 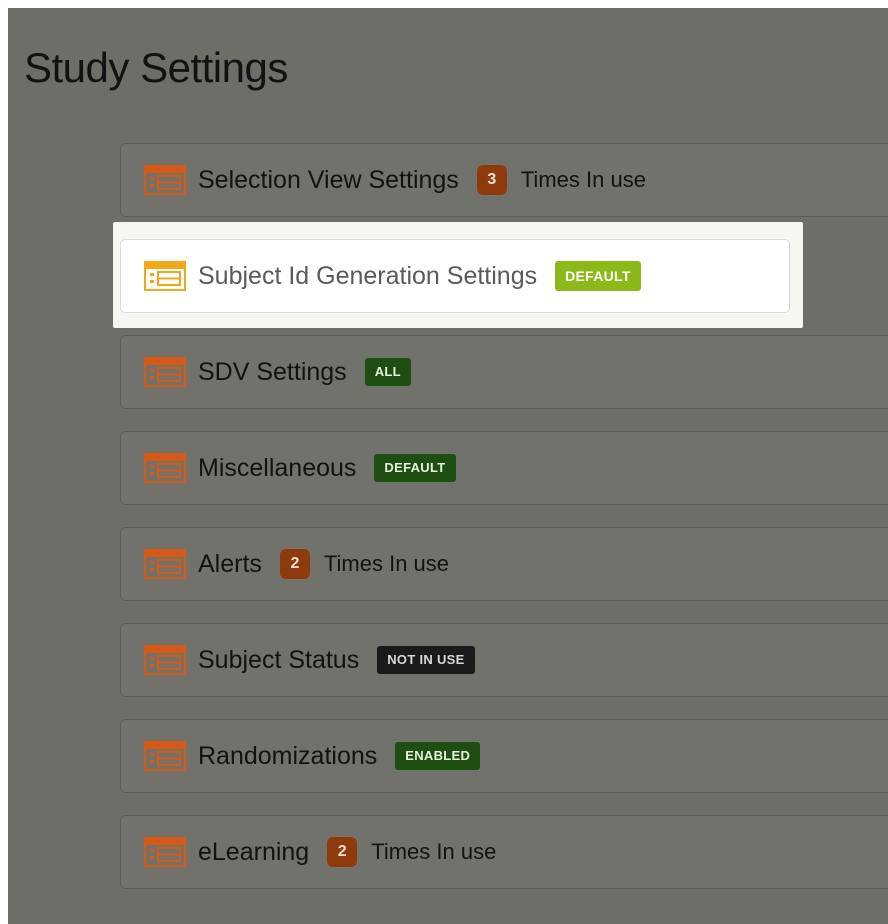 I want to click on page-title: Study Settings, so click(x=156, y=67).